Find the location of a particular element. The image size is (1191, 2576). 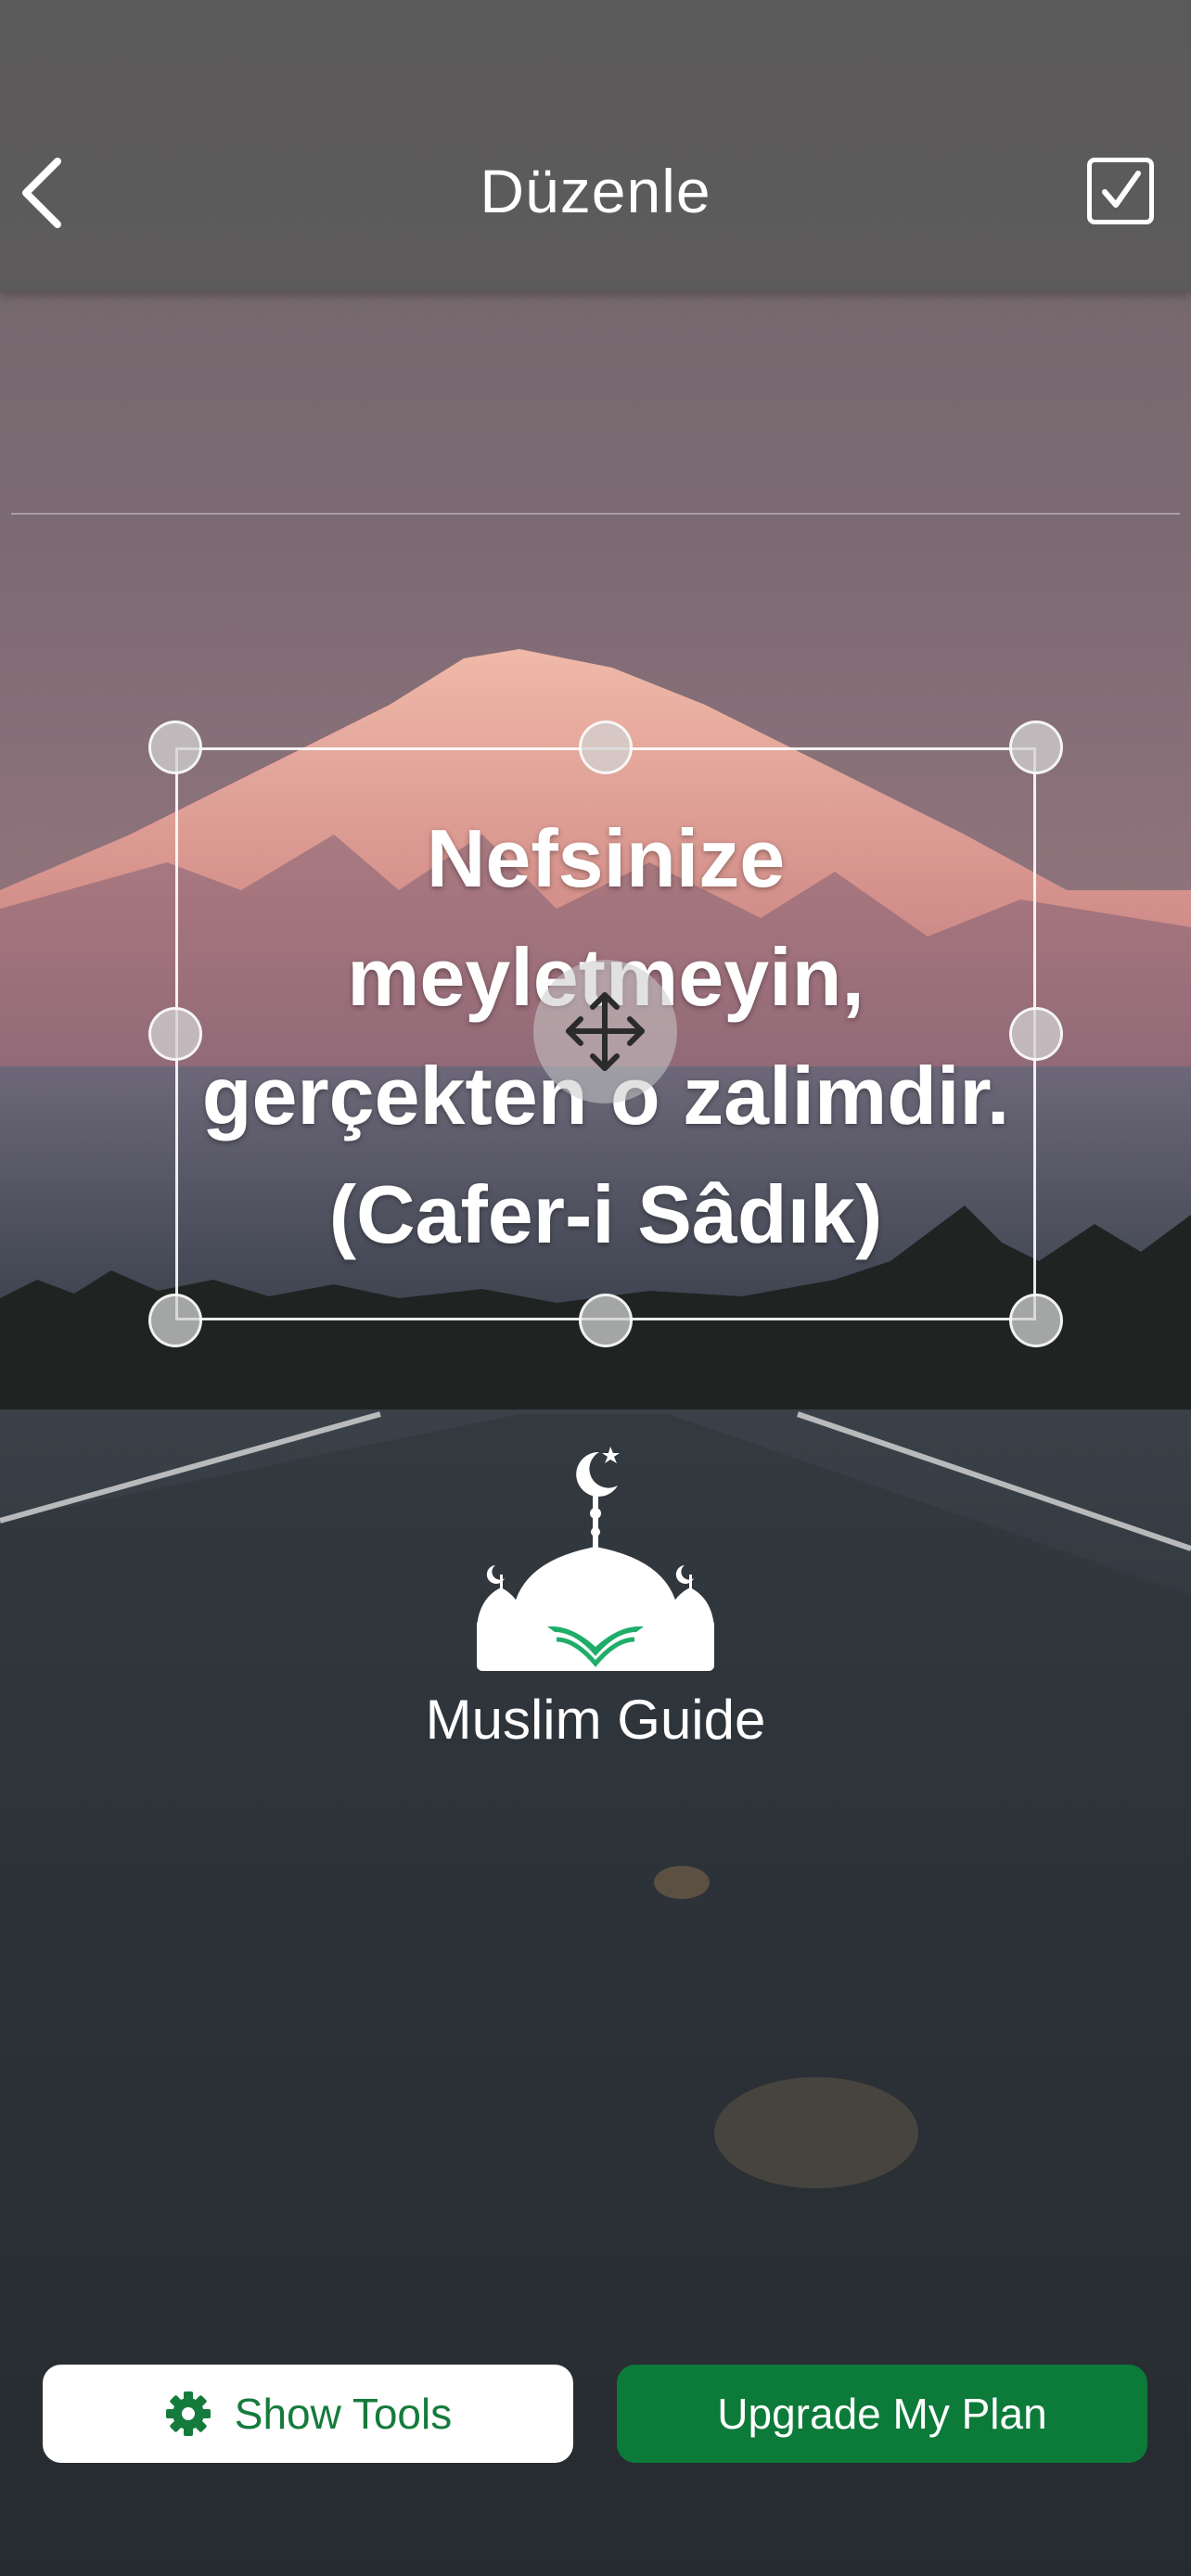

divider is located at coordinates (595, 514).